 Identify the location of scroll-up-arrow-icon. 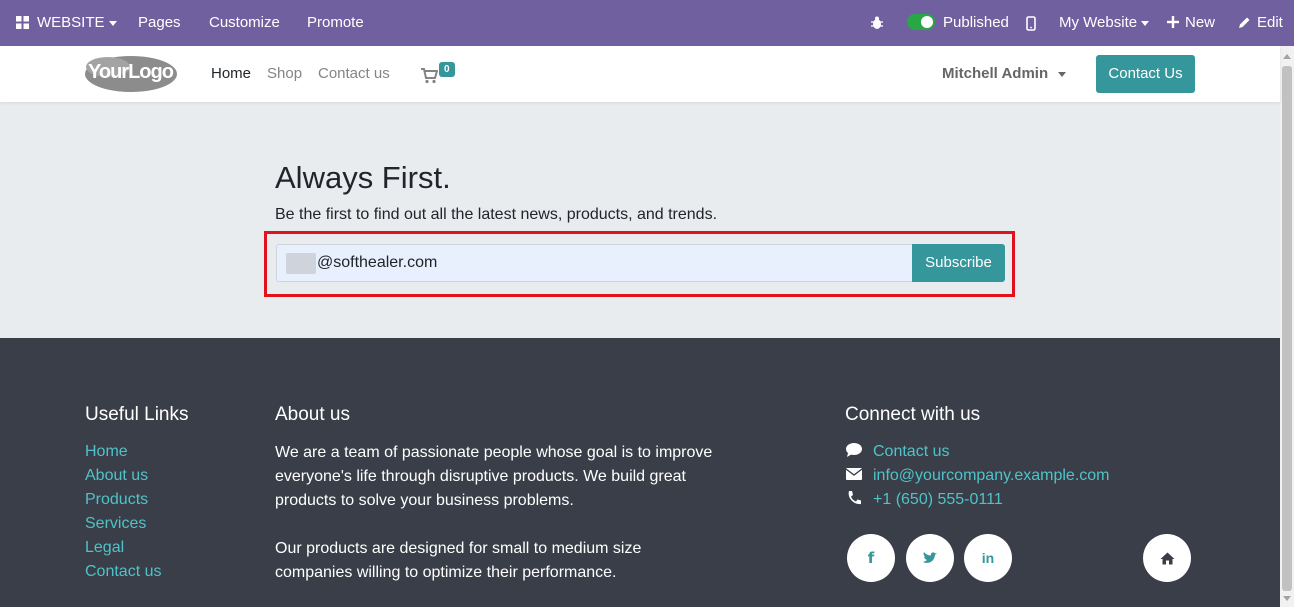
(1287, 56).